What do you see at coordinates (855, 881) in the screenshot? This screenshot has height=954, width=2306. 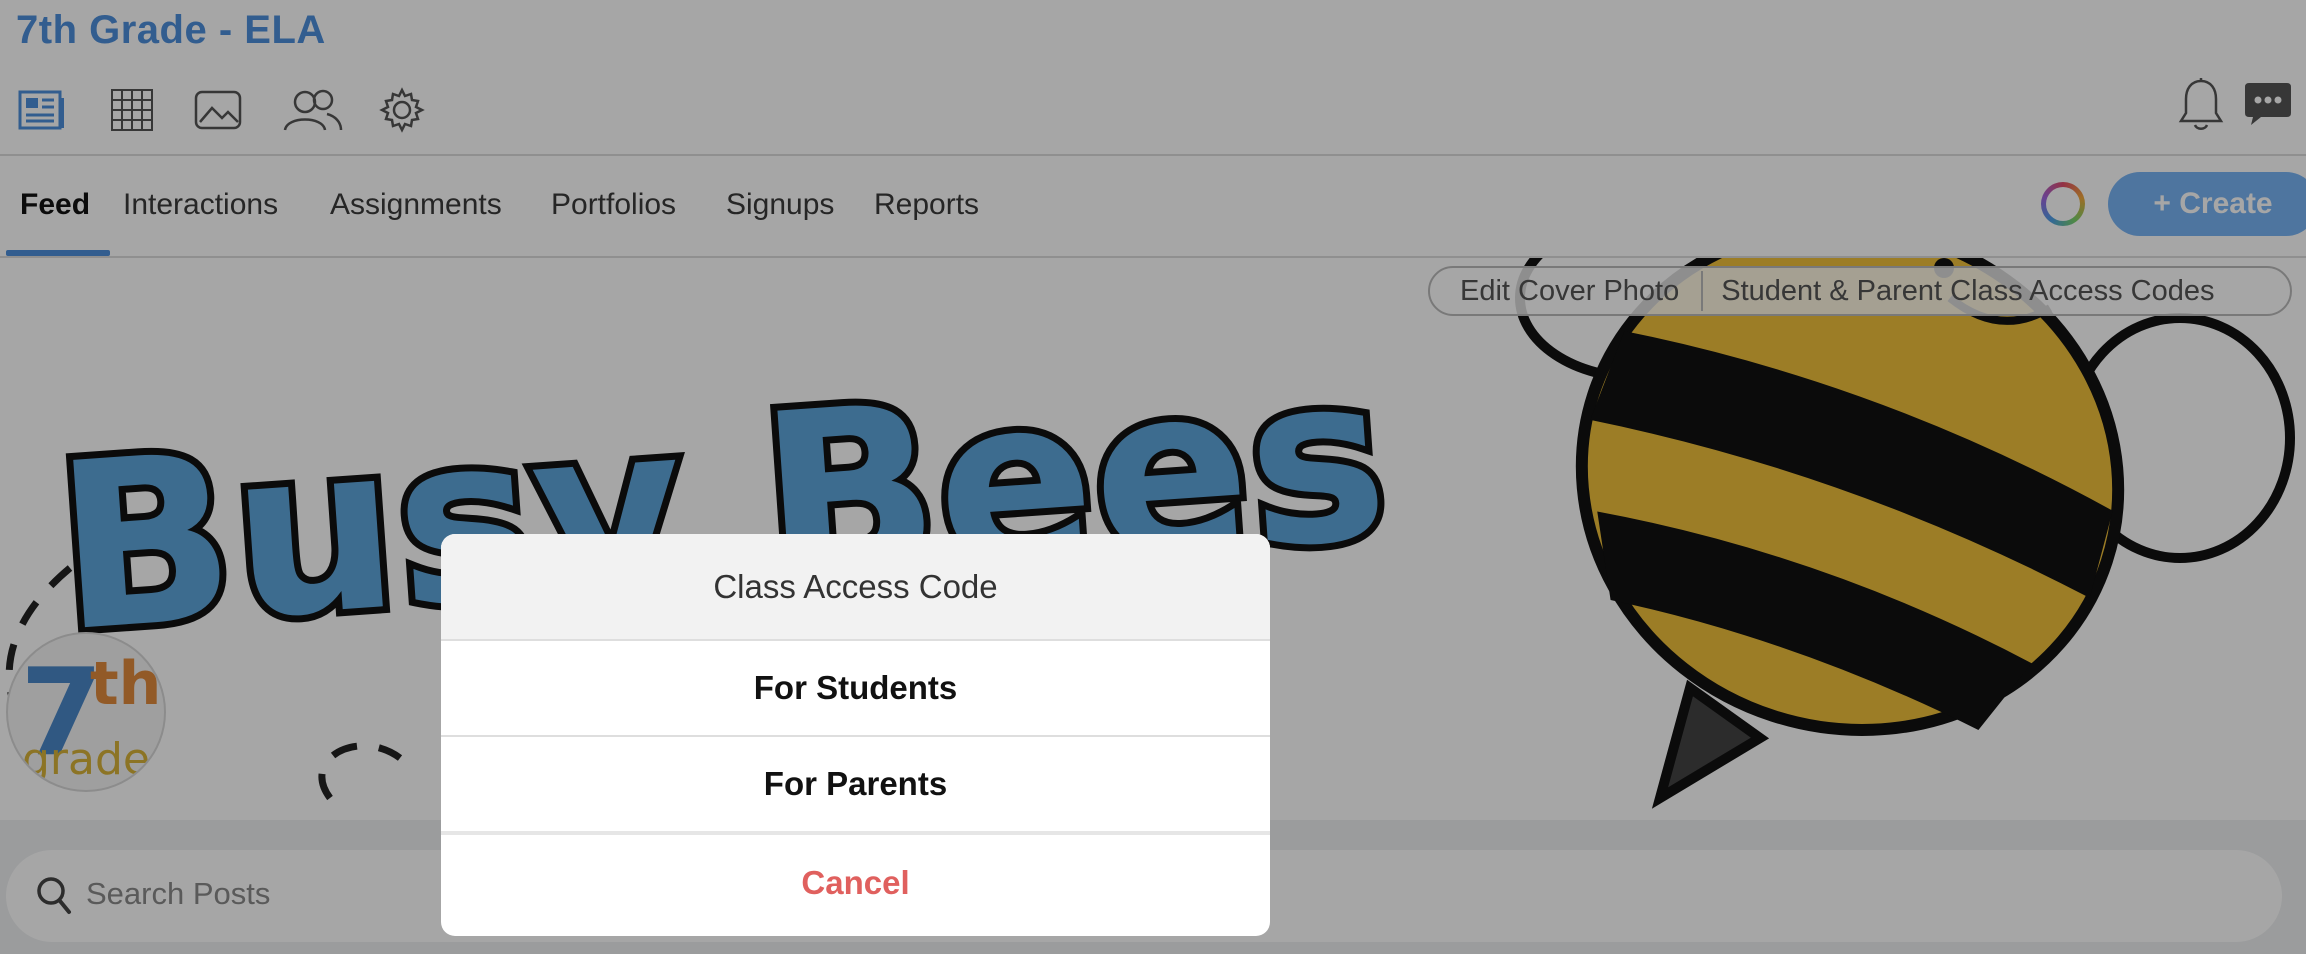 I see `cancel-button: Cancel` at bounding box center [855, 881].